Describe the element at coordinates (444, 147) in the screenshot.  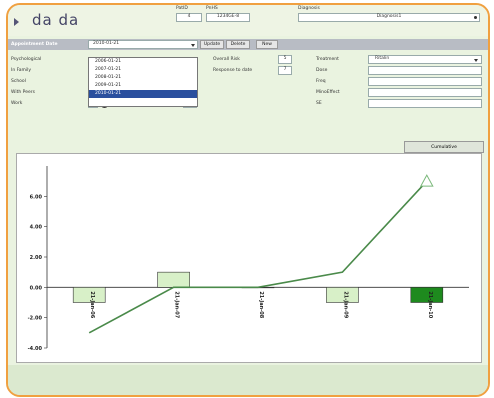
I see `cumulative-button: Cumulative` at that location.